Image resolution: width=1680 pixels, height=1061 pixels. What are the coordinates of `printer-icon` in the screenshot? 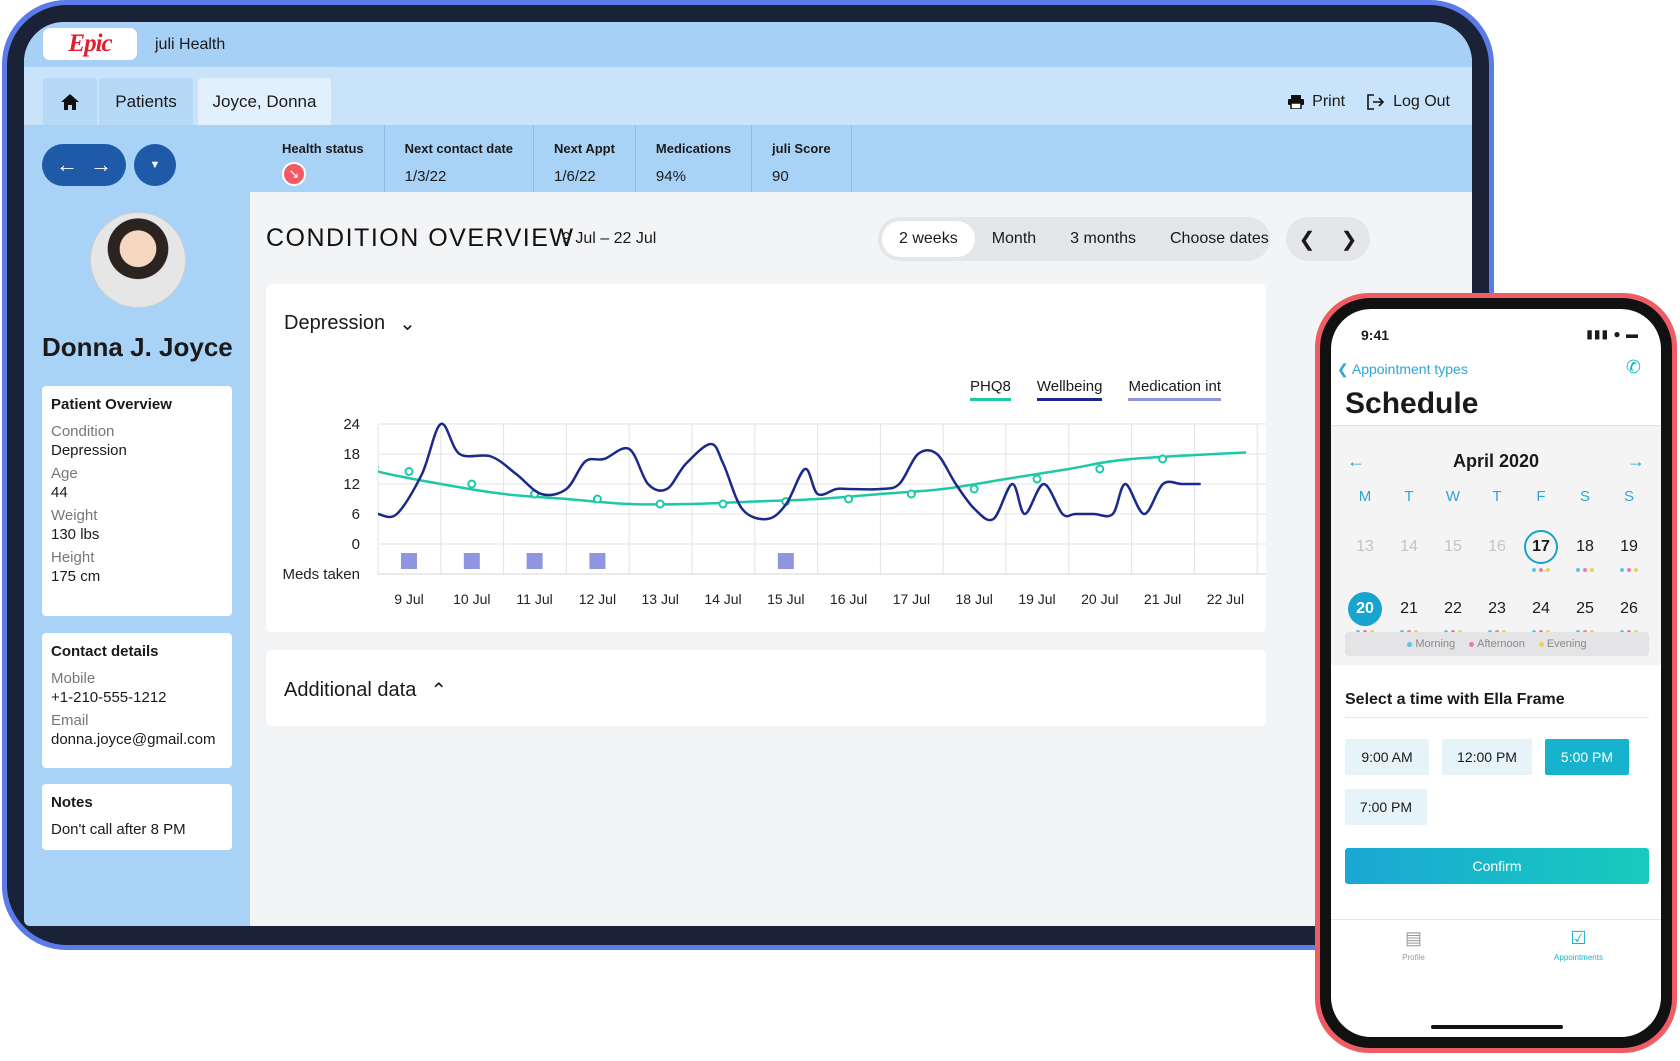 It's located at (1296, 102).